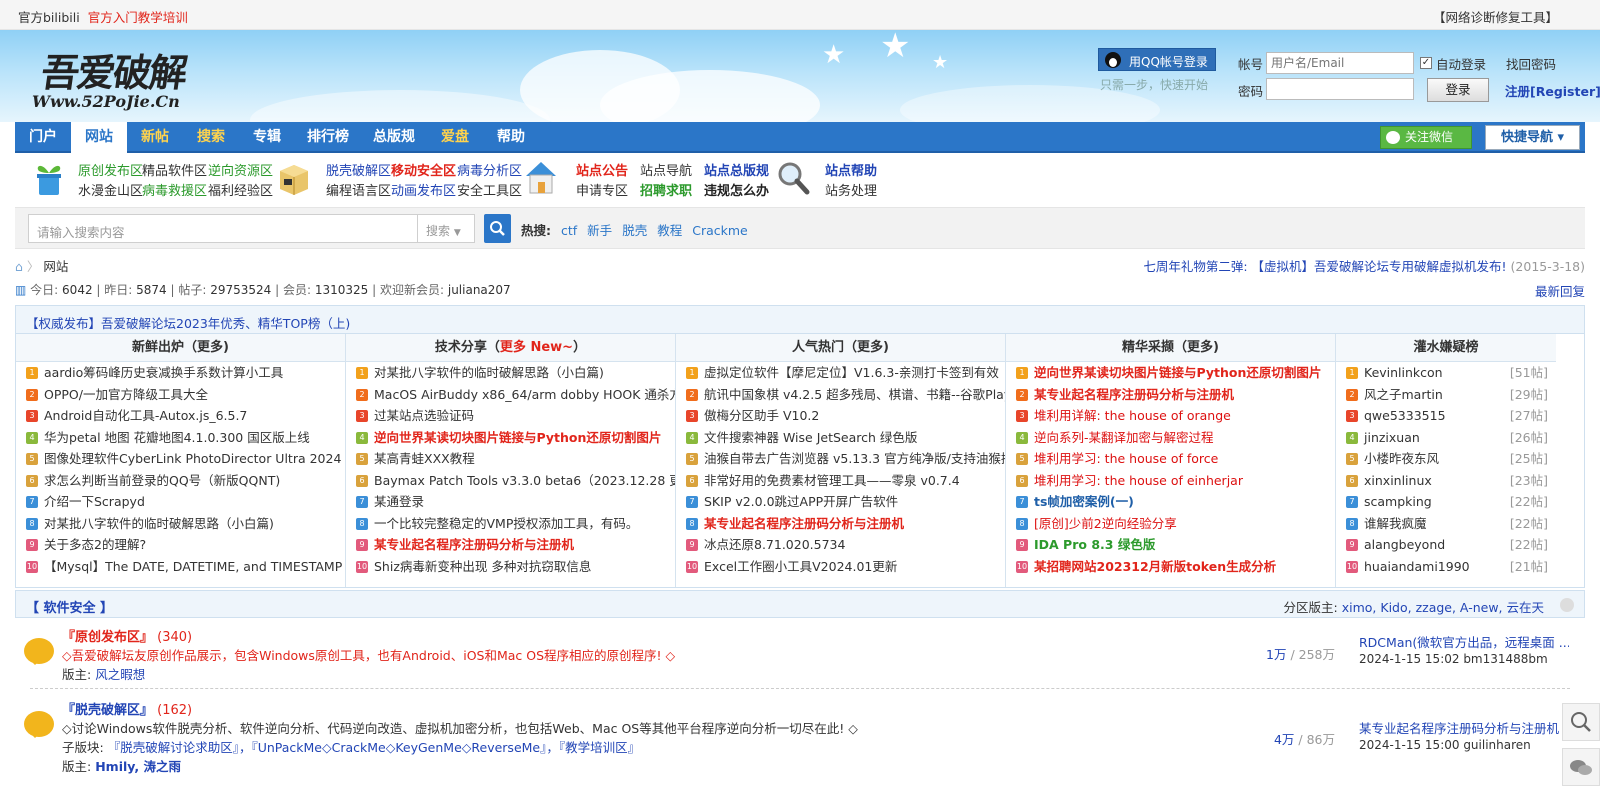 The image size is (1600, 792). I want to click on hot-tag: ctf, so click(569, 230).